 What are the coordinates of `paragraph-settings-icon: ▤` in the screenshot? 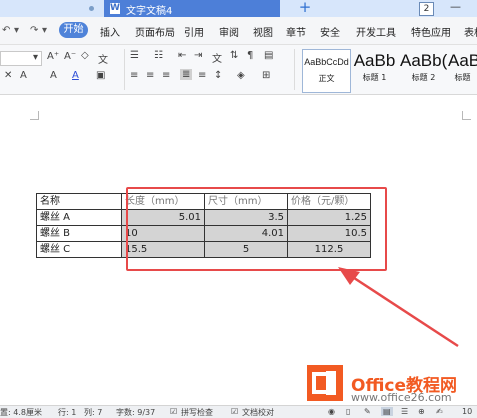 It's located at (268, 55).